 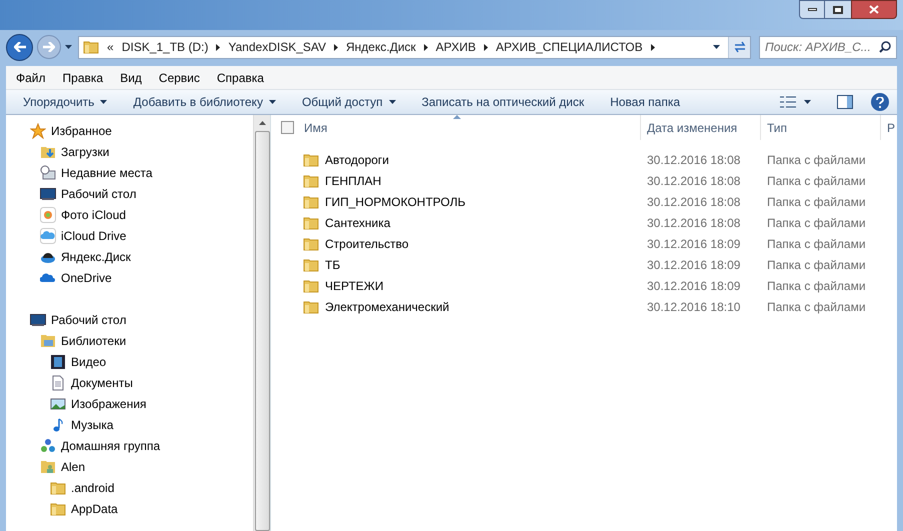 I want to click on nav-item: Alen, so click(x=73, y=467).